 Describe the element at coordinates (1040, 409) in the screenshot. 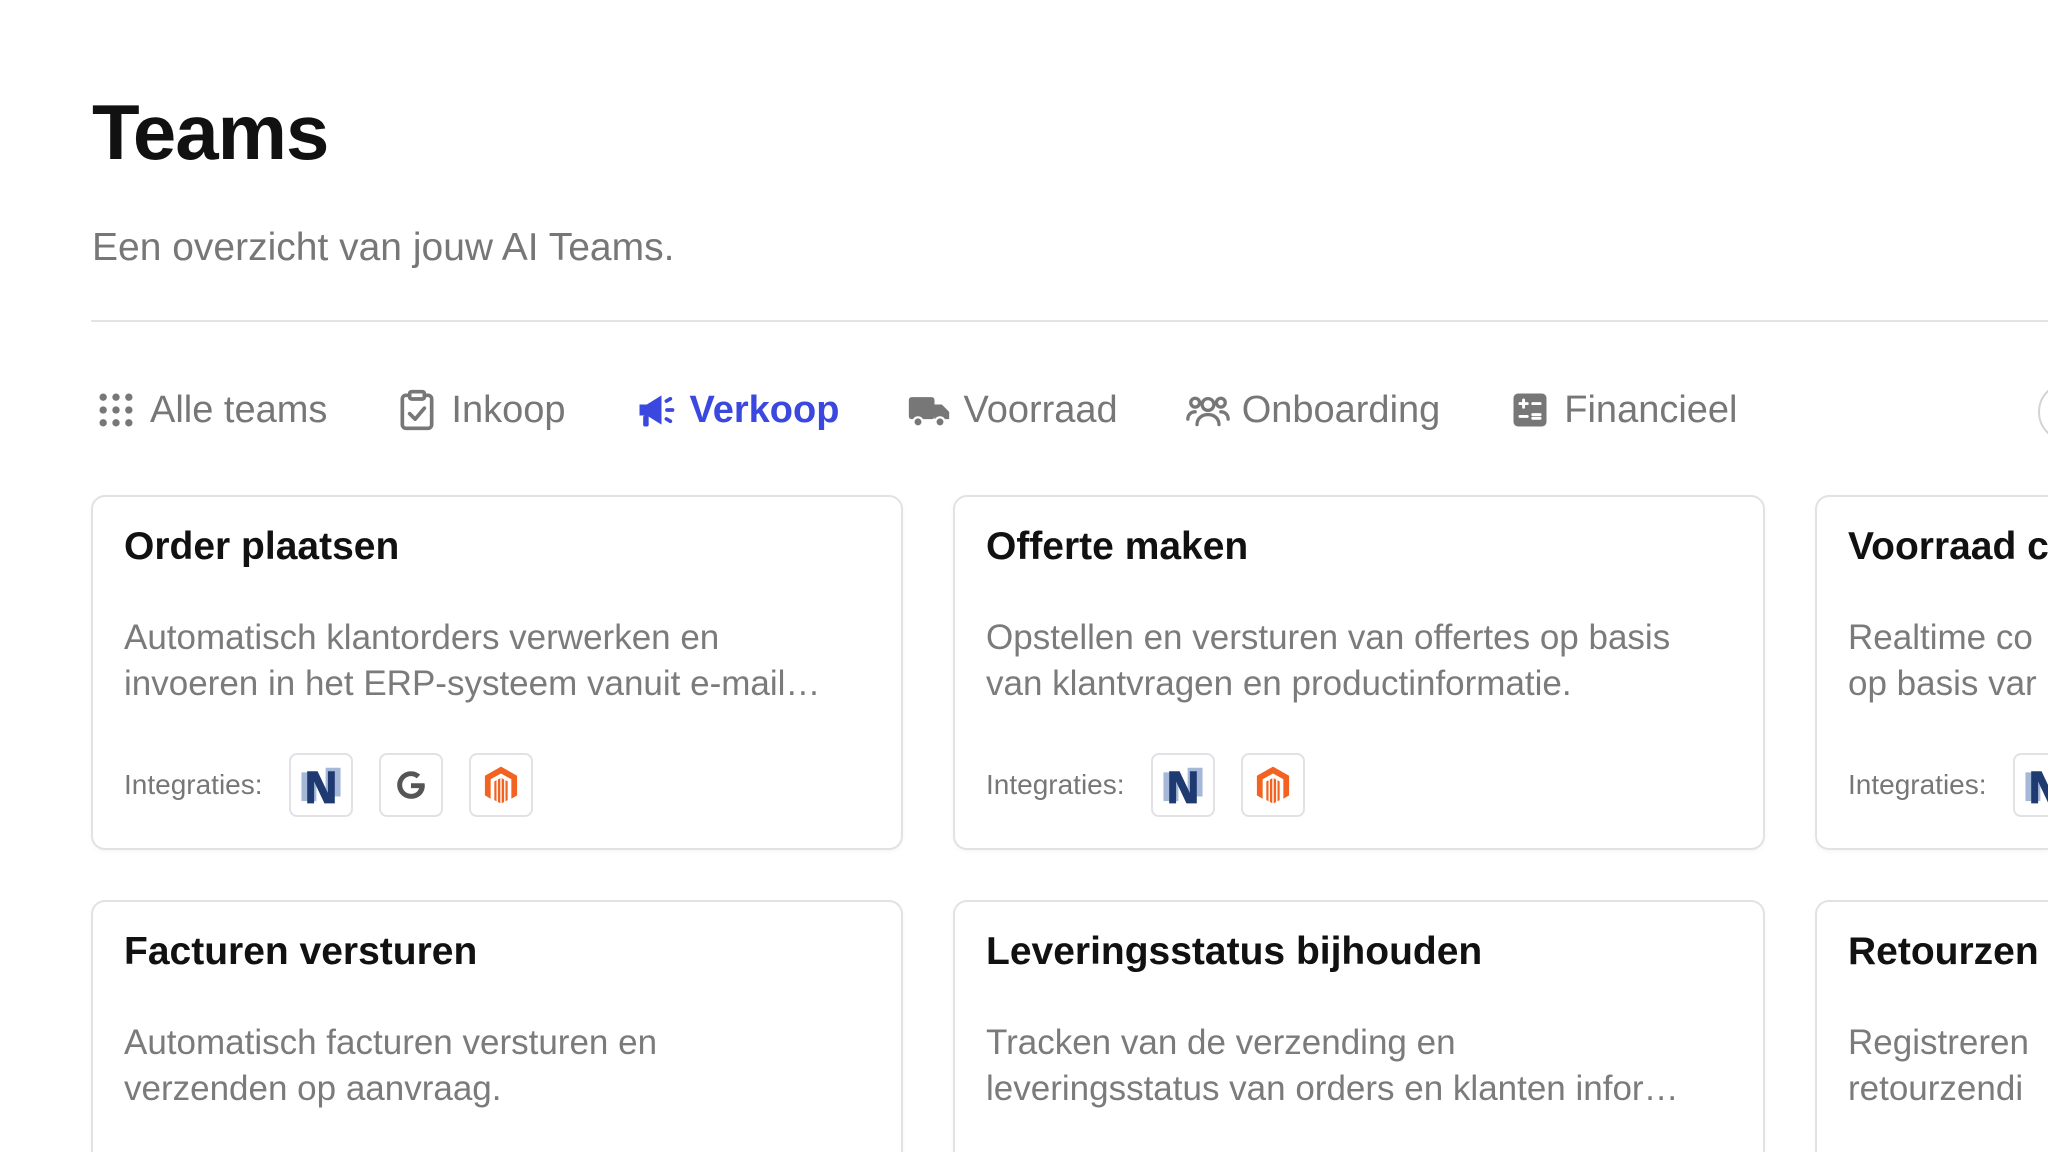

I see `tab-label: Voorraad` at that location.